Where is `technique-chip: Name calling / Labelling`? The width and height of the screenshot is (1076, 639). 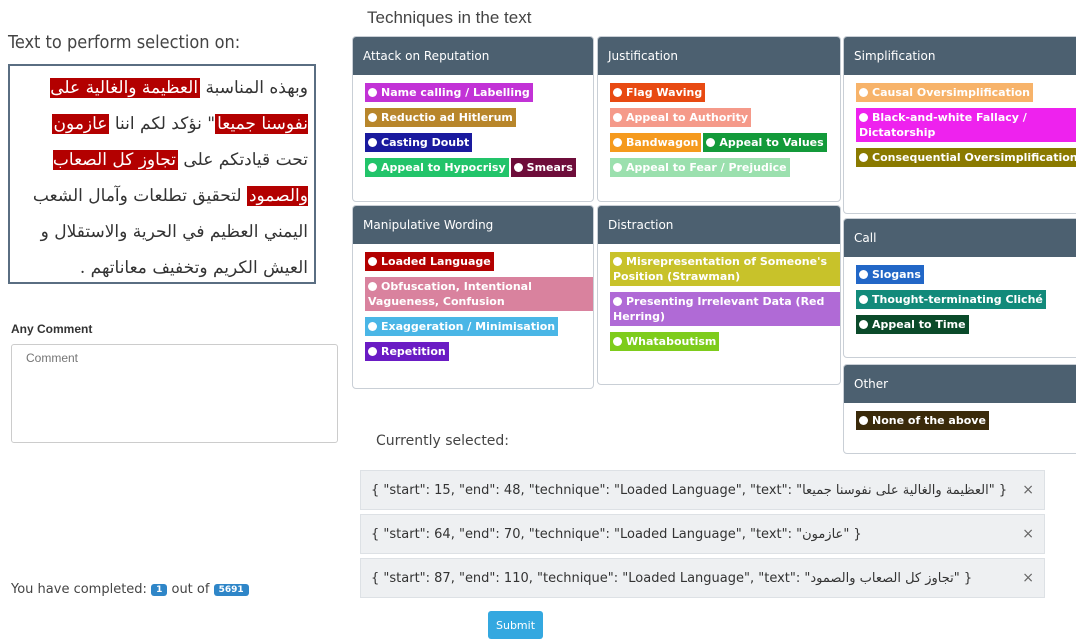
technique-chip: Name calling / Labelling is located at coordinates (449, 92).